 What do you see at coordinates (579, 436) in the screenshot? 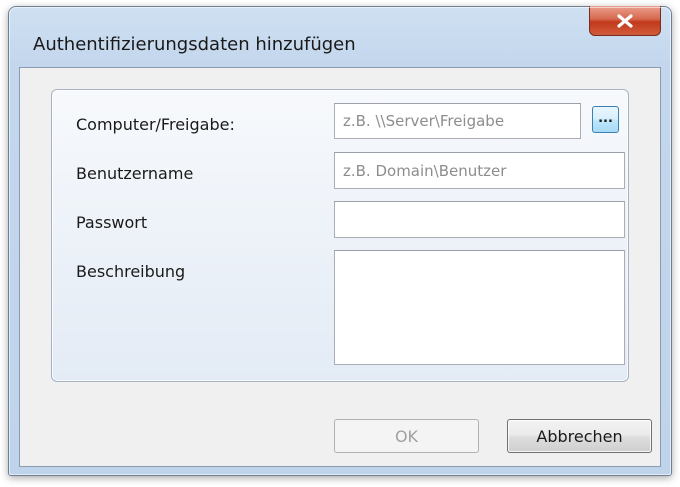
I see `cancel-button: Abbrechen` at bounding box center [579, 436].